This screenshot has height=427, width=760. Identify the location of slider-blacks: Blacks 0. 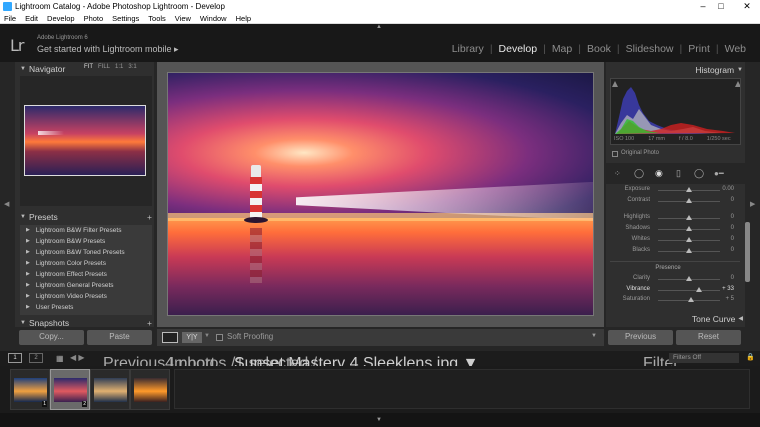
(676, 252).